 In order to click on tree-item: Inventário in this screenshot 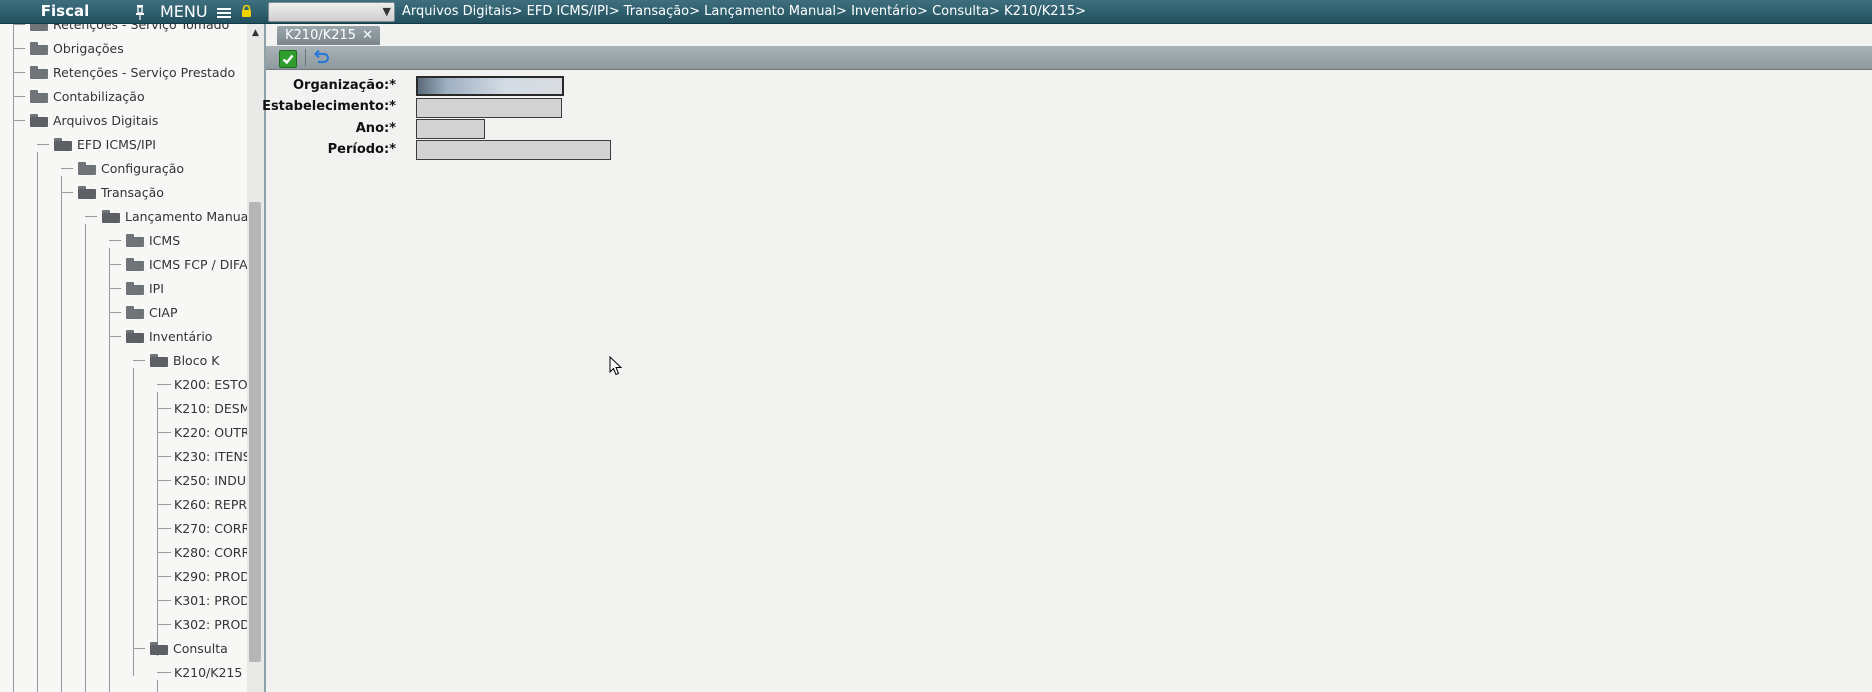, I will do `click(169, 336)`.